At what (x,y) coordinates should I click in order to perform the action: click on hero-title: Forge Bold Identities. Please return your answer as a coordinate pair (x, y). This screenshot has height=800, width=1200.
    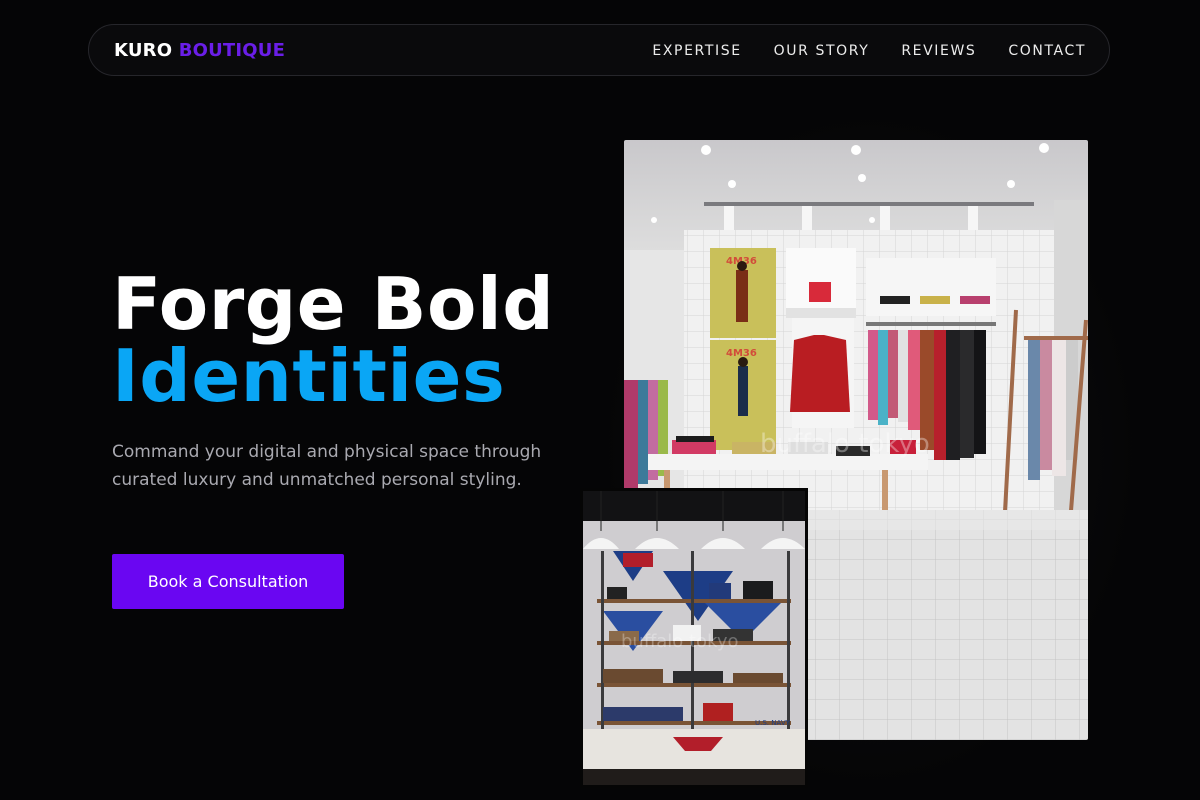
    Looking at the image, I should click on (333, 340).